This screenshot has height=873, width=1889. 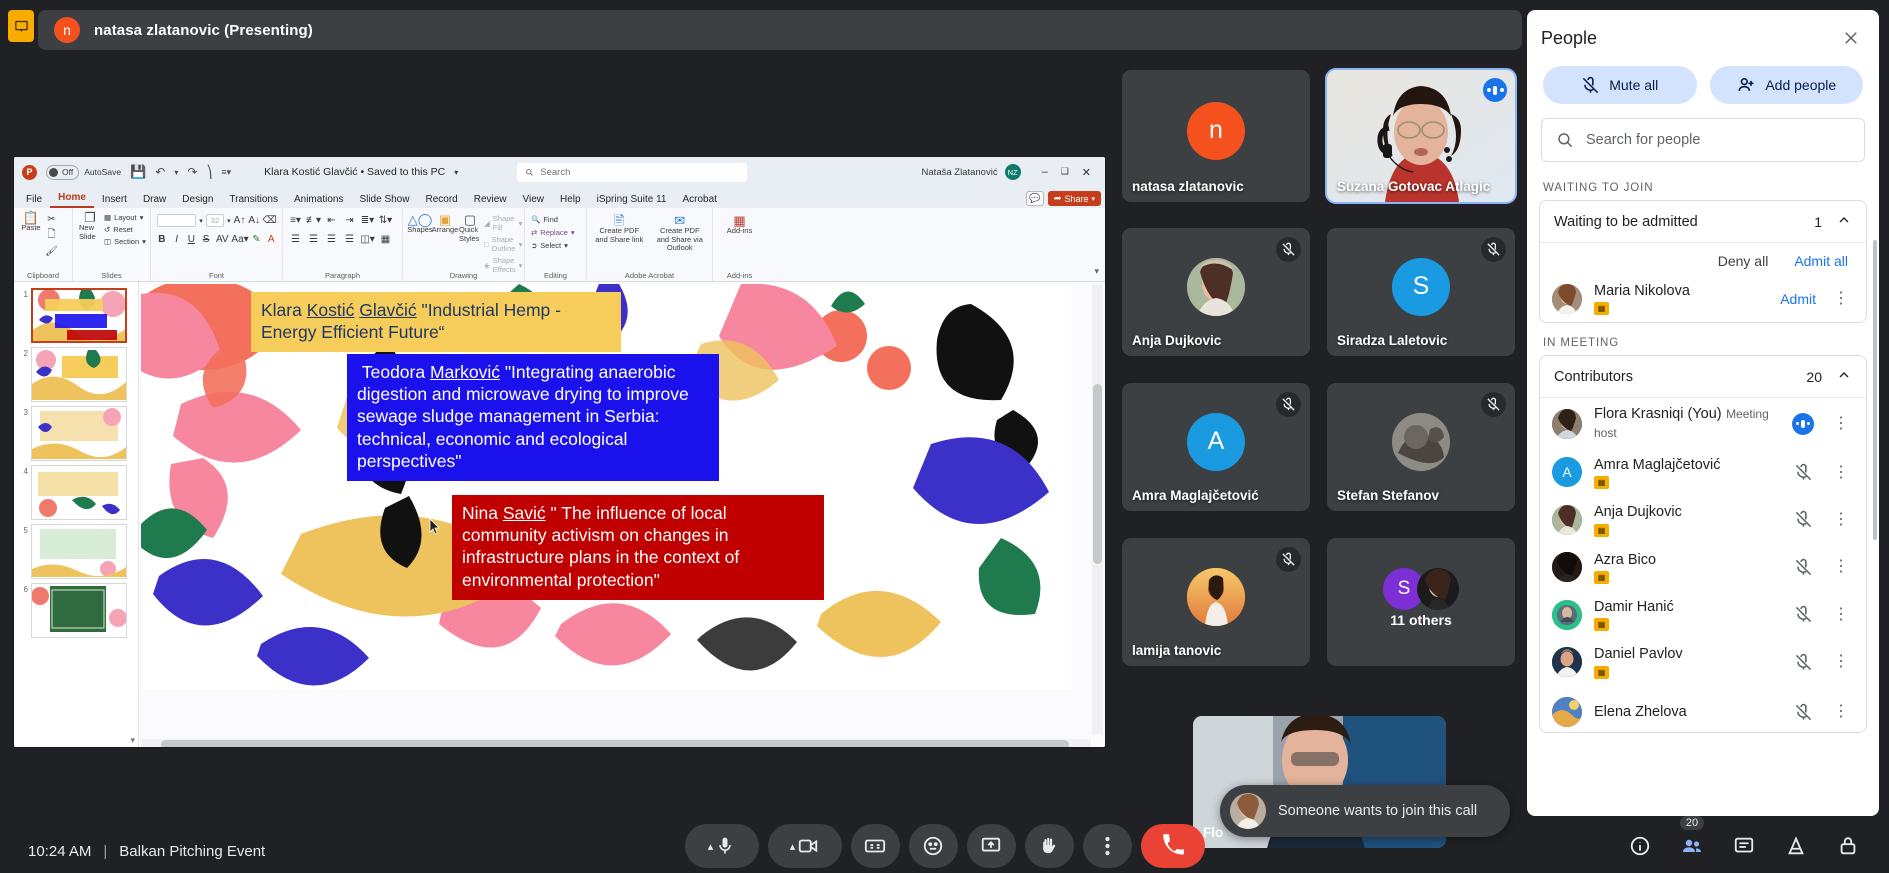 What do you see at coordinates (76, 514) in the screenshot?
I see `slide-thumbnail-pane: 1 2 3 4 5 6 ▾` at bounding box center [76, 514].